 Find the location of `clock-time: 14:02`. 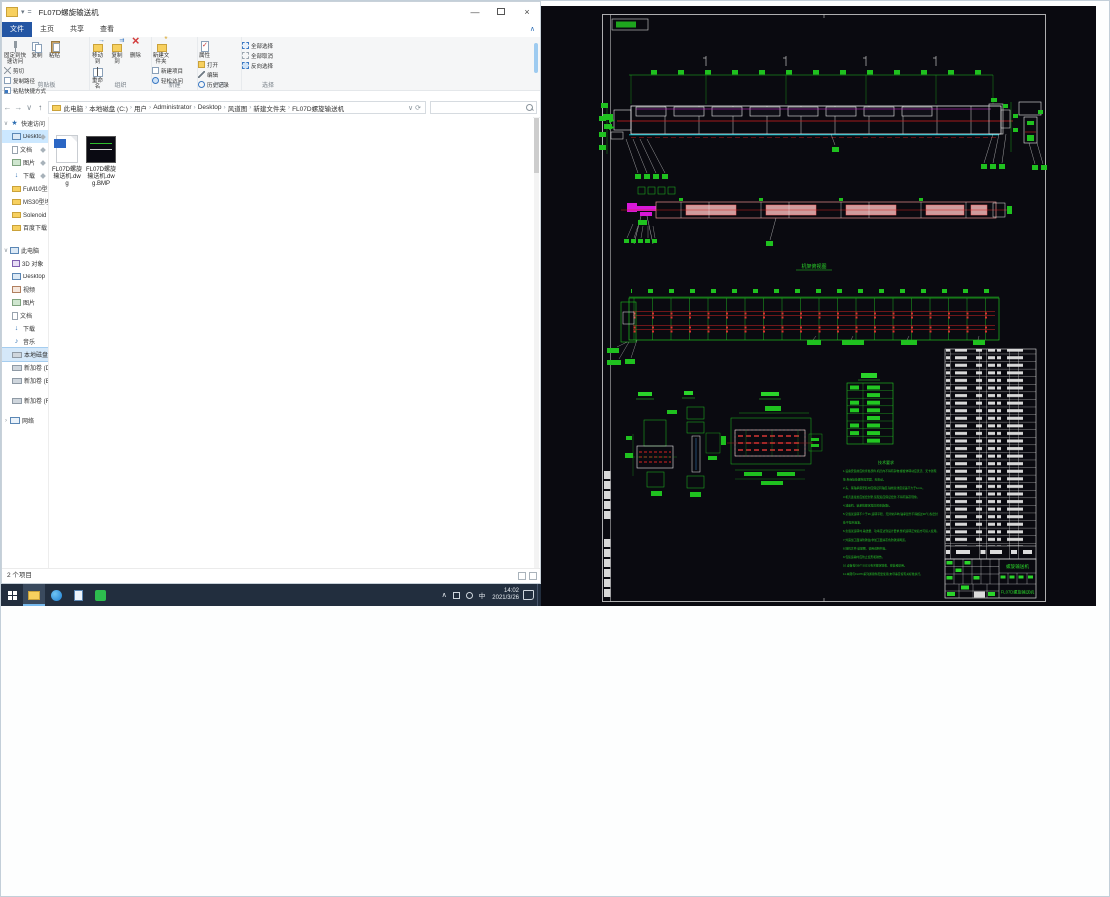

clock-time: 14:02 is located at coordinates (511, 591).